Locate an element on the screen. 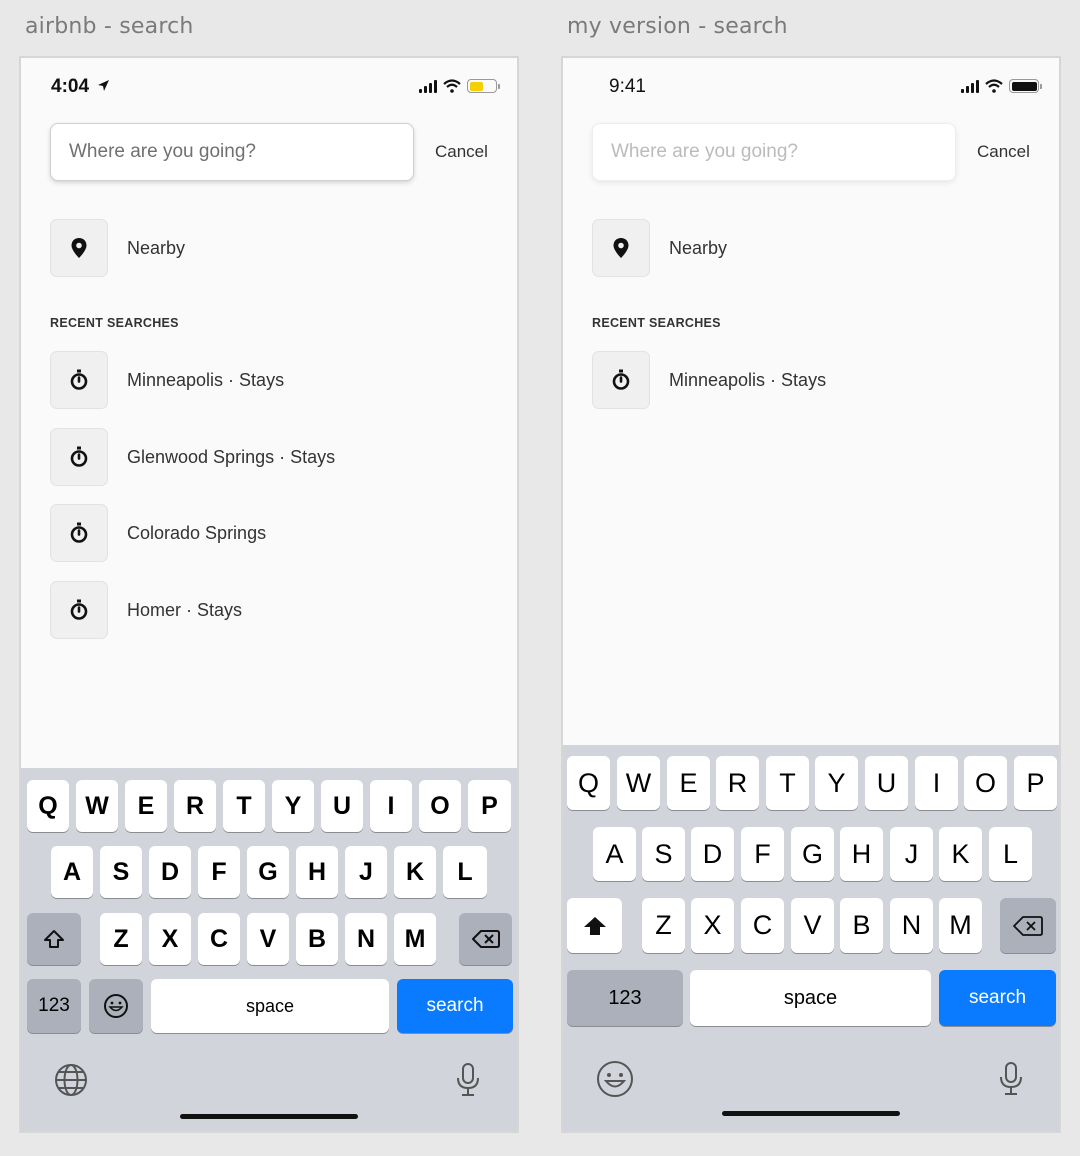  globe-icon is located at coordinates (71, 1080).